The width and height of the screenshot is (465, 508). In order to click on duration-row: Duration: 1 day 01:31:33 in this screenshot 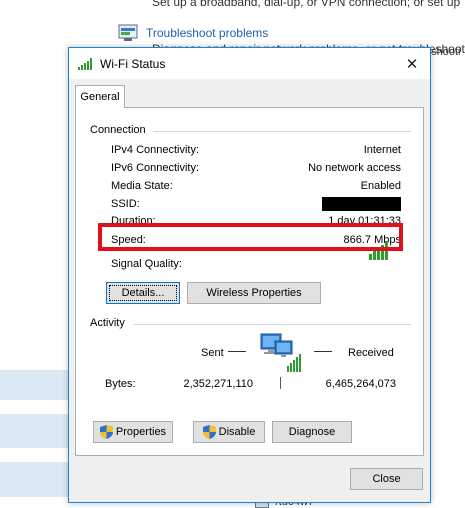, I will do `click(256, 219)`.